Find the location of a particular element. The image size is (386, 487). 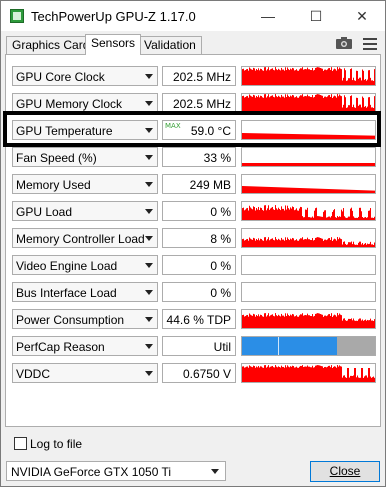

sensor-label-dropdown: GPU Load is located at coordinates (85, 211).